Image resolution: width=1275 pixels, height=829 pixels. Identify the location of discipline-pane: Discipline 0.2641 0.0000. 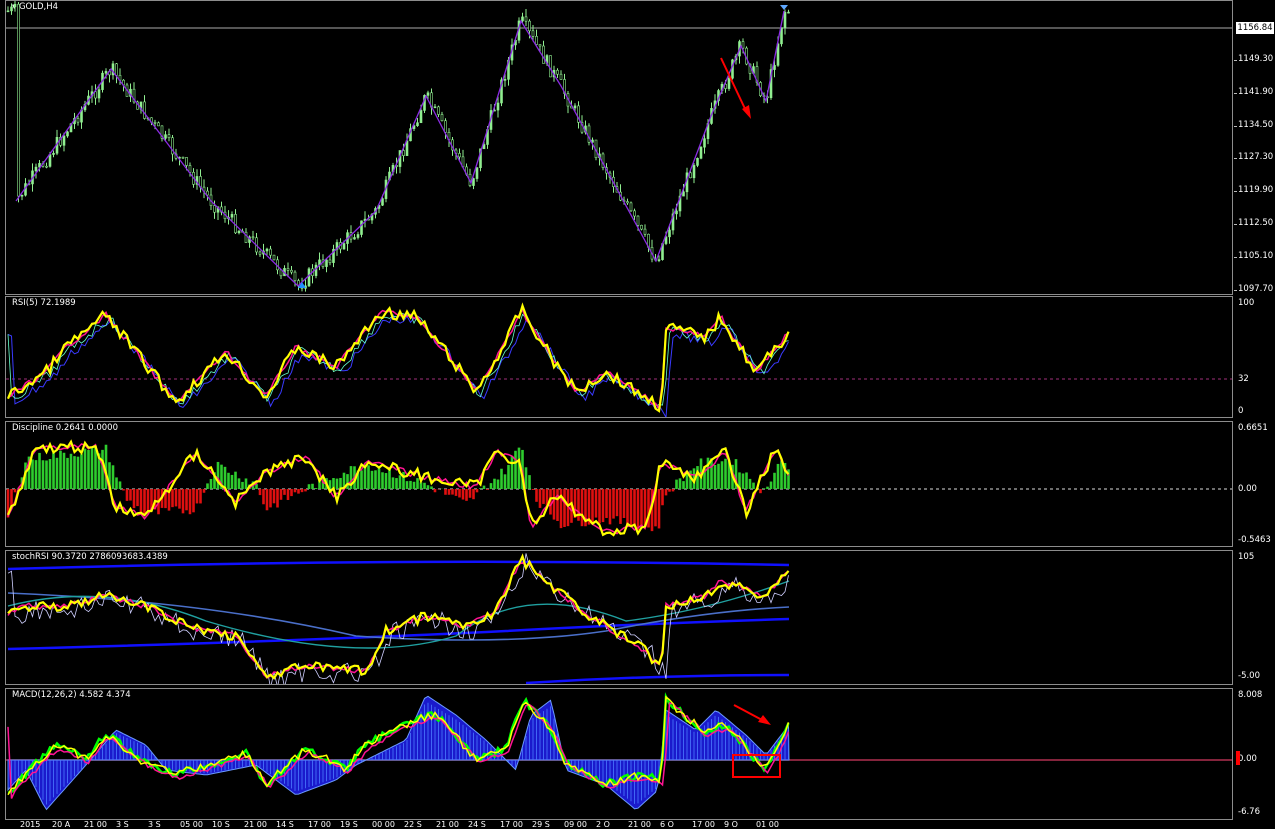
(619, 484).